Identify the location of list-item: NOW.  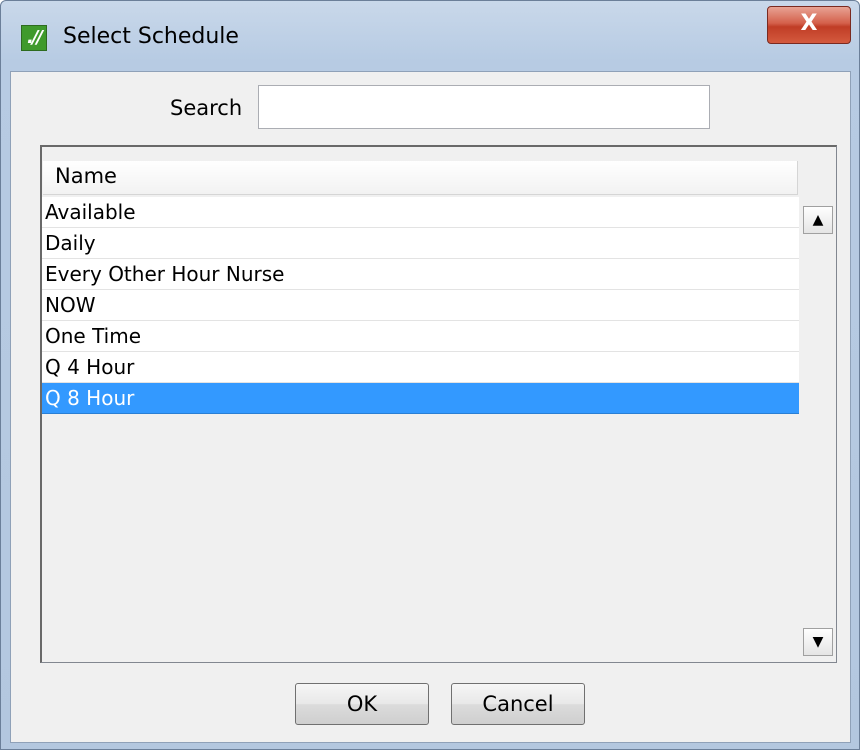
(420, 305).